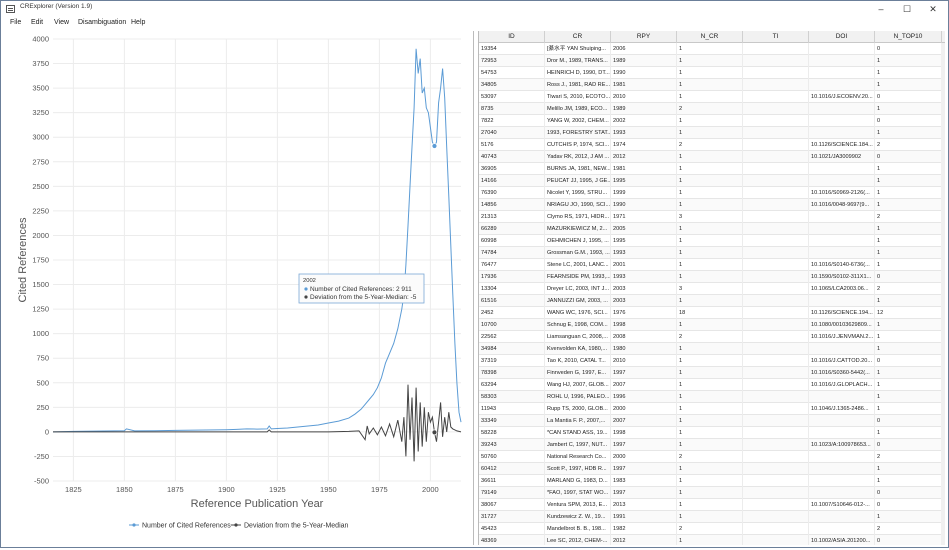 The height and width of the screenshot is (550, 949). I want to click on table-row: 54753 HEINRICH D, 1990, DT... 1990 1 1, so click(712, 73).